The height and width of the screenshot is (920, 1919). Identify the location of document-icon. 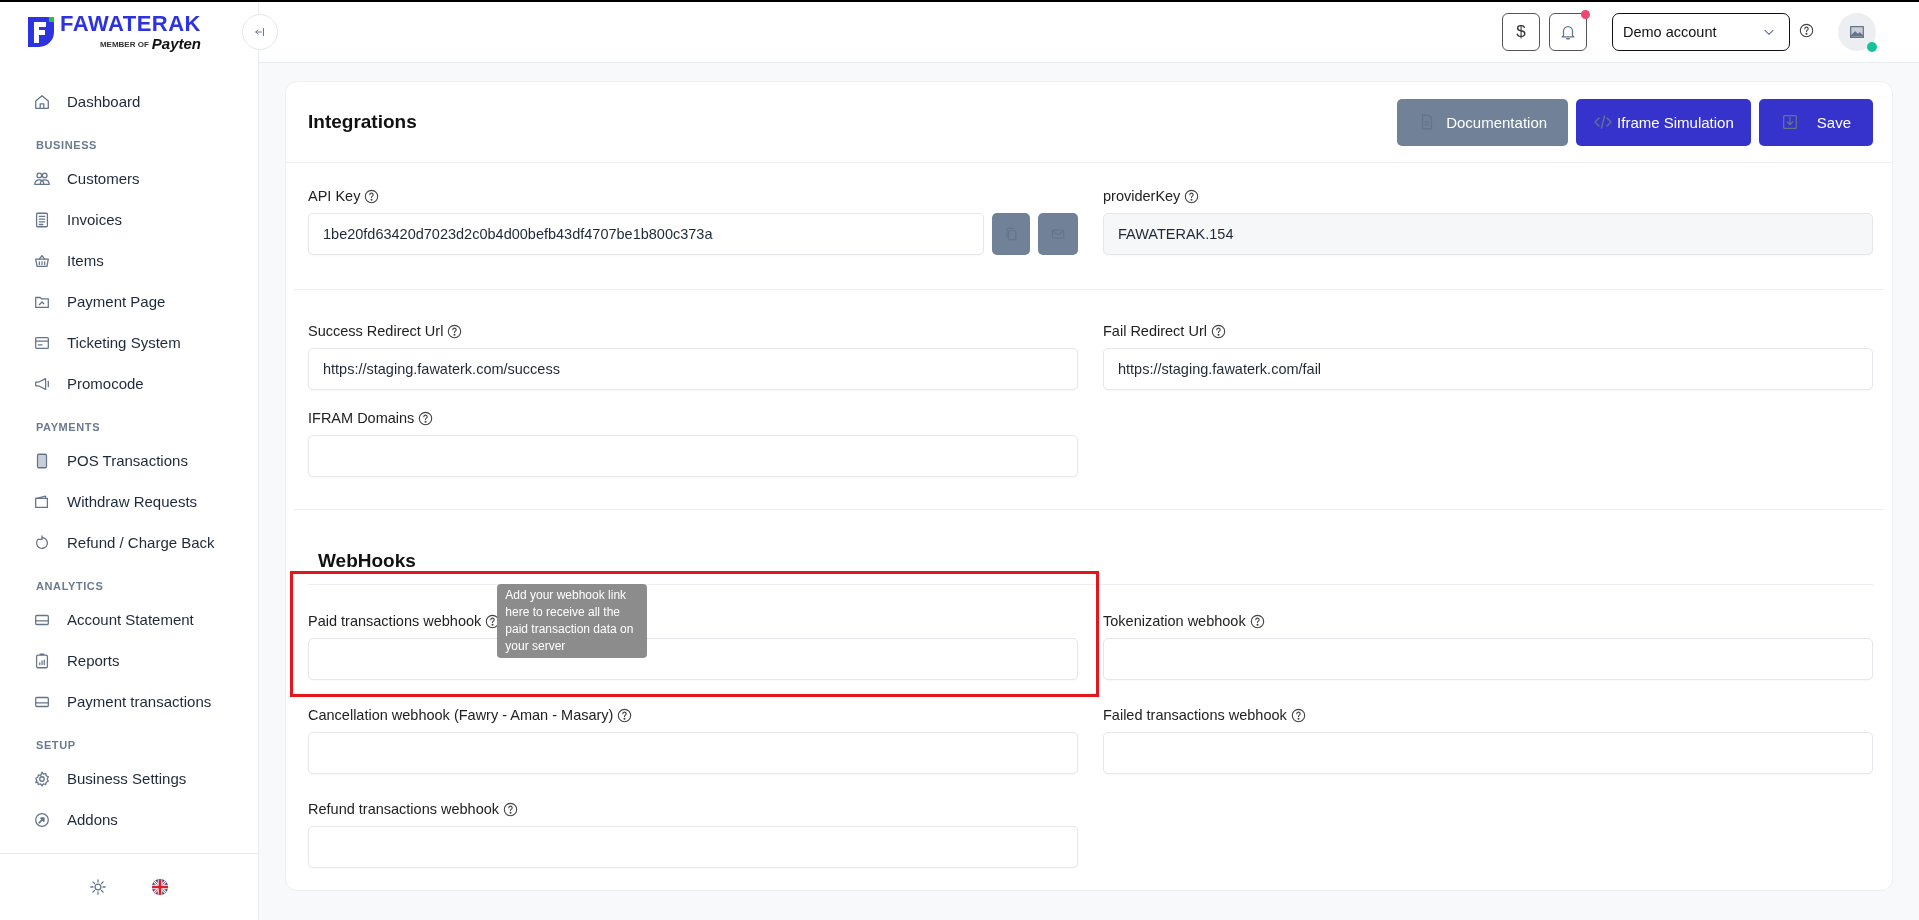
(42, 219).